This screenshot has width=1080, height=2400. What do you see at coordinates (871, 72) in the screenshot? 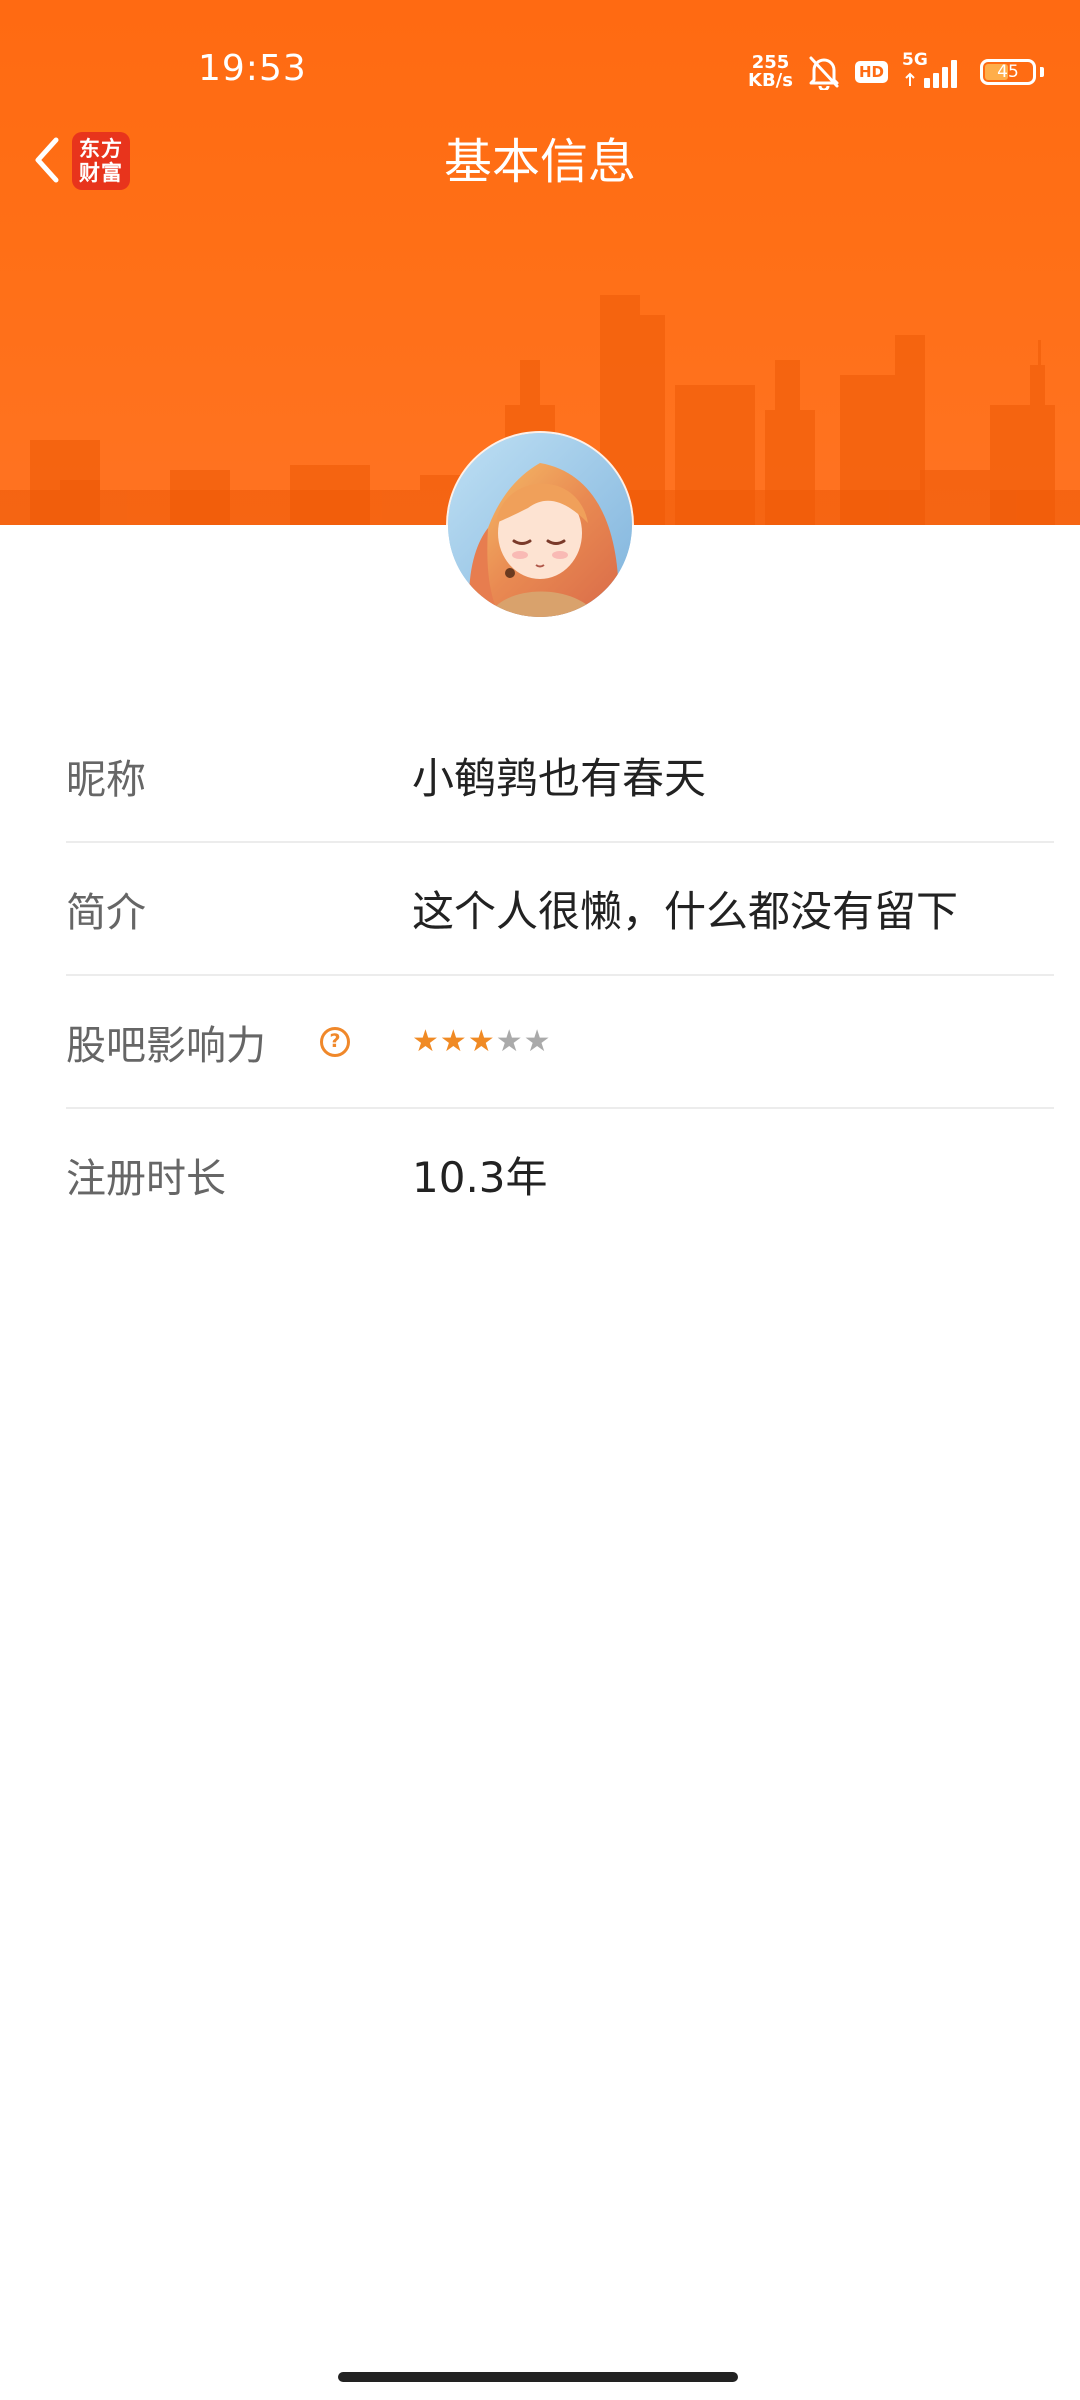
I see `hd-icon: HD` at bounding box center [871, 72].